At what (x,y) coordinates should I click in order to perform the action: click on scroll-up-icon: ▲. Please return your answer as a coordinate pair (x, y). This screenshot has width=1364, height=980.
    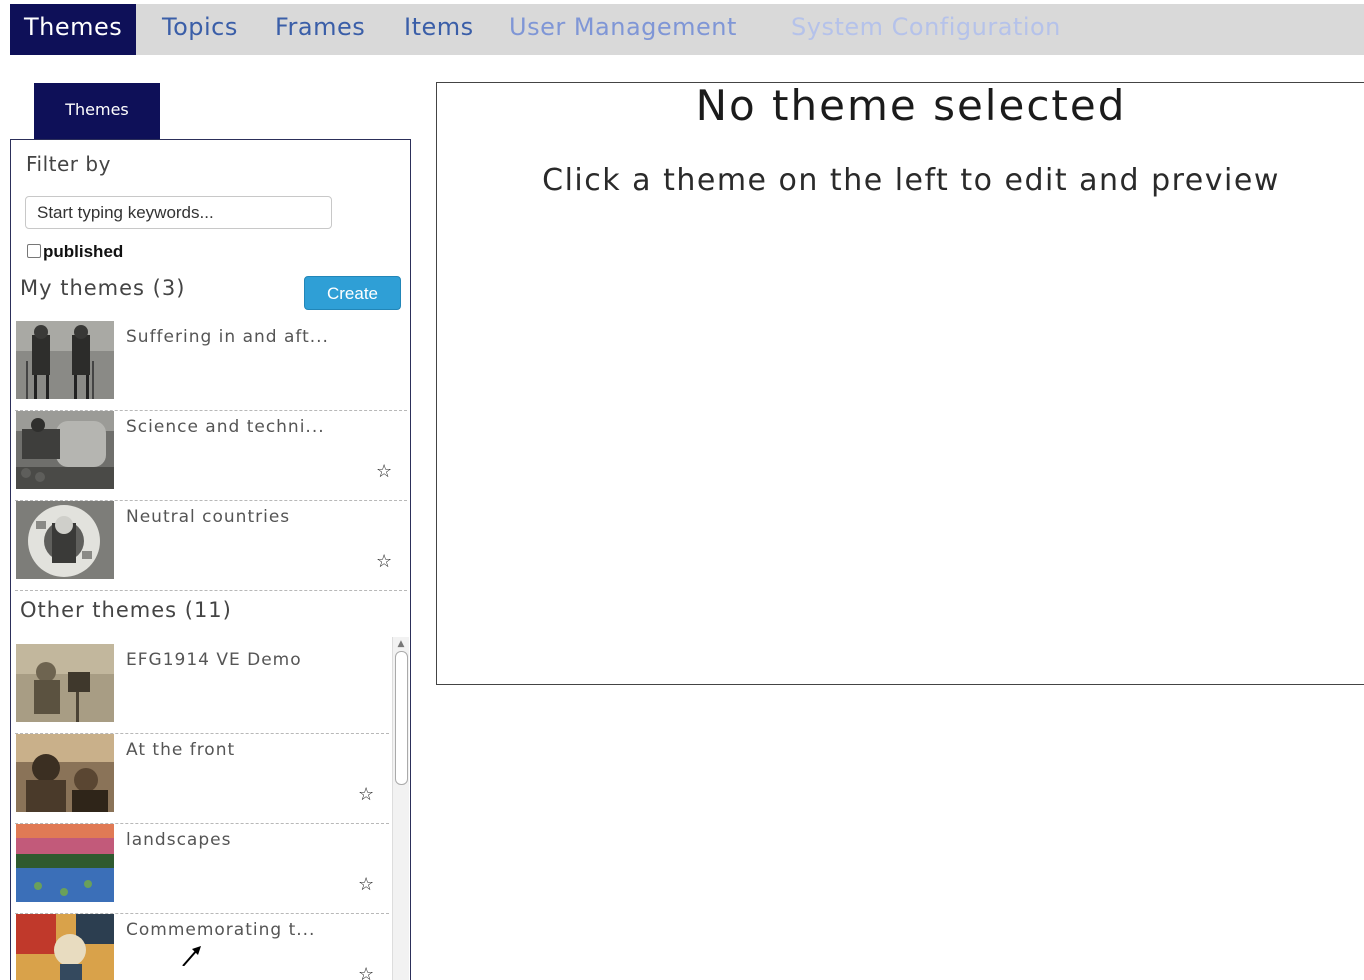
    Looking at the image, I should click on (401, 644).